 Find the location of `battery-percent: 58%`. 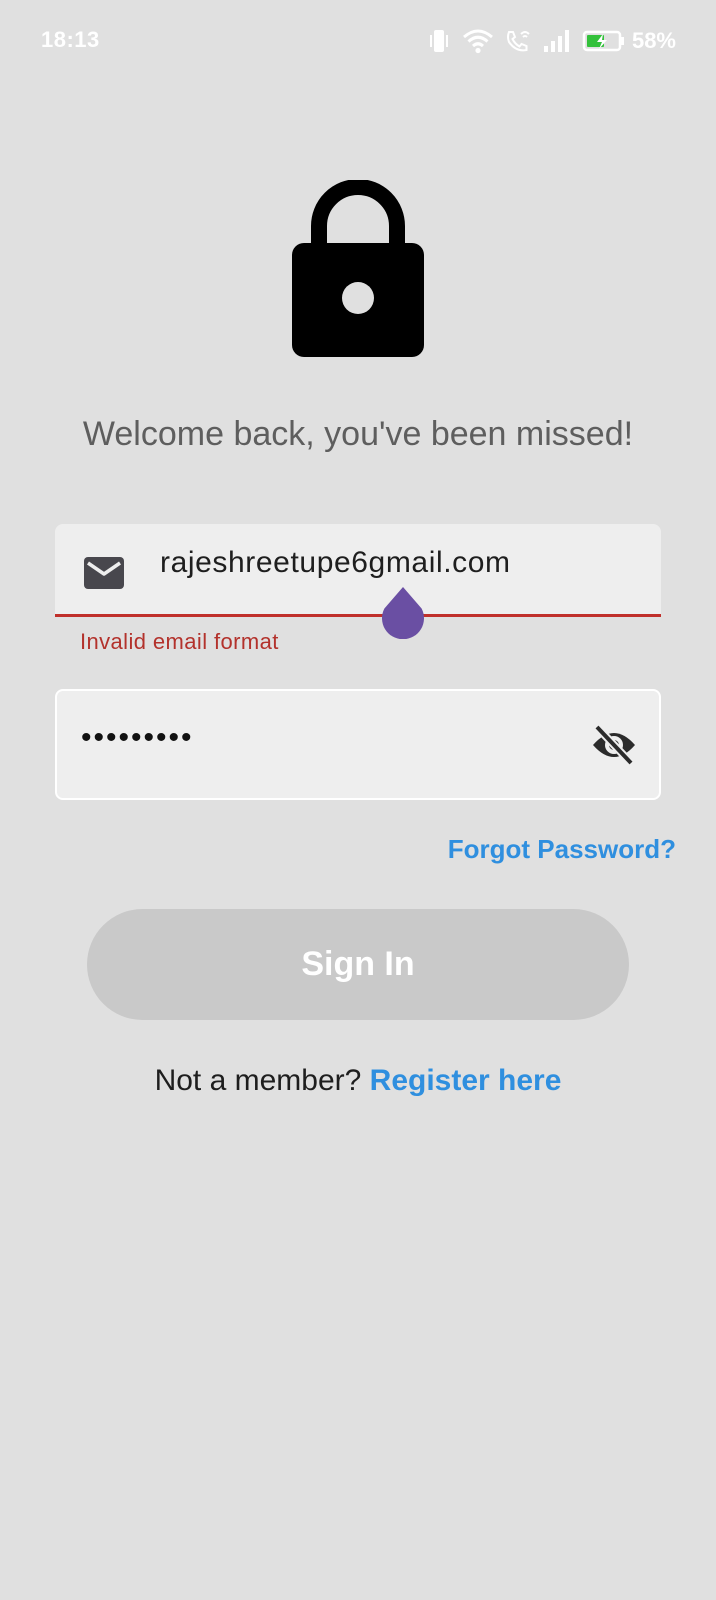

battery-percent: 58% is located at coordinates (653, 40).